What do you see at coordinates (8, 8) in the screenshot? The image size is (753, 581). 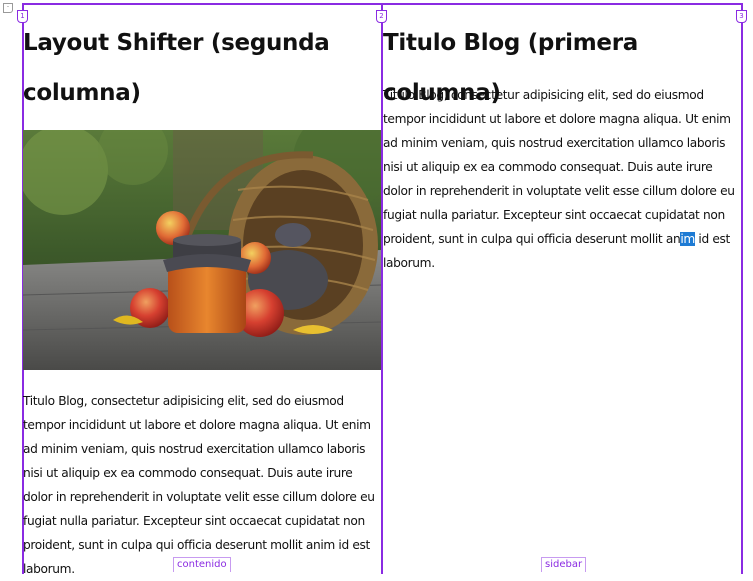 I see `grid-corner-marker: -` at bounding box center [8, 8].